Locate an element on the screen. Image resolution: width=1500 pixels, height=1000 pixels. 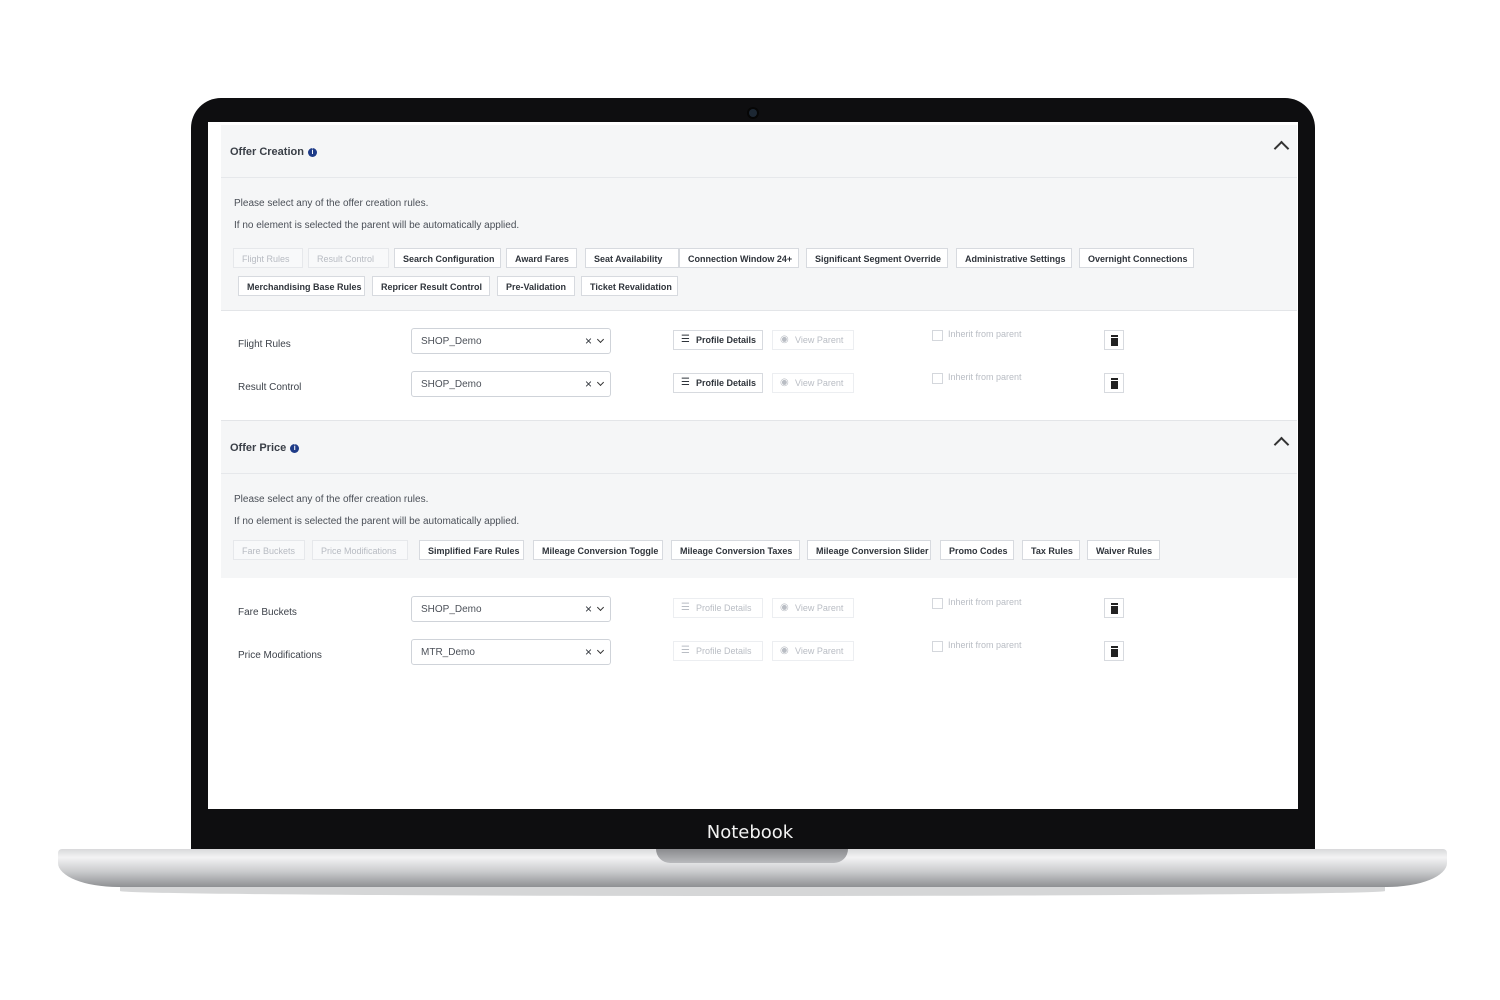
offer-creation-chip: Pre-Validation is located at coordinates (536, 286).